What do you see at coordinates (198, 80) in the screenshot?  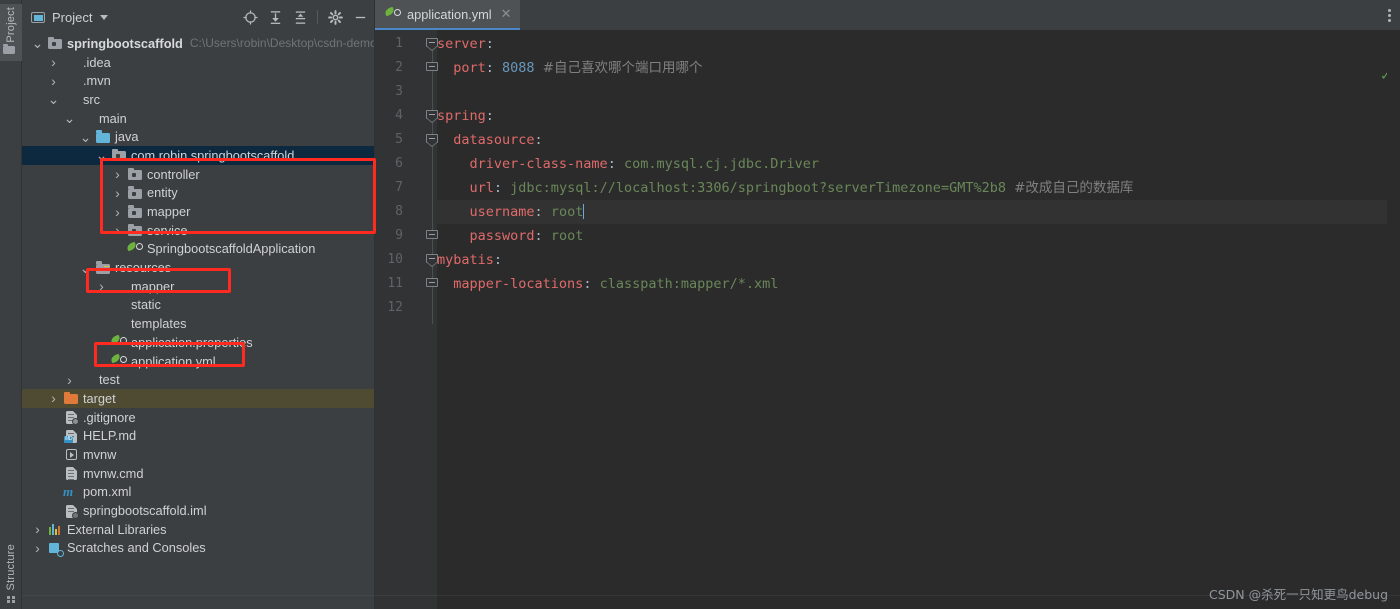 I see `tree-item--mvn: › .mvn` at bounding box center [198, 80].